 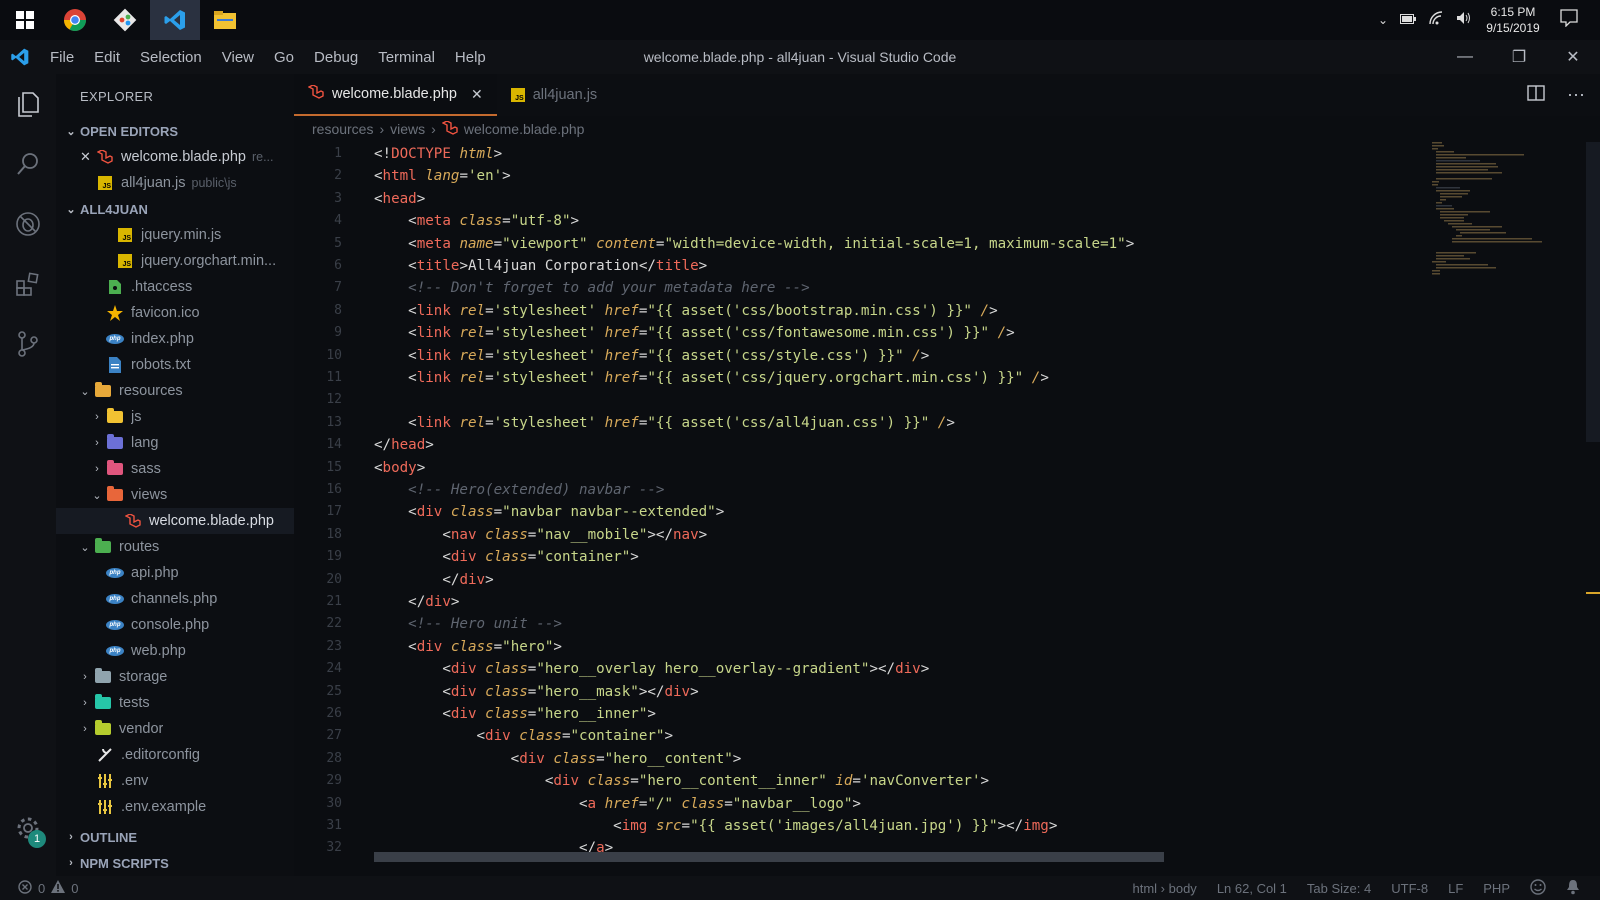 I want to click on open-editor-all4juan: JS all4juan.js public\js, so click(x=175, y=183).